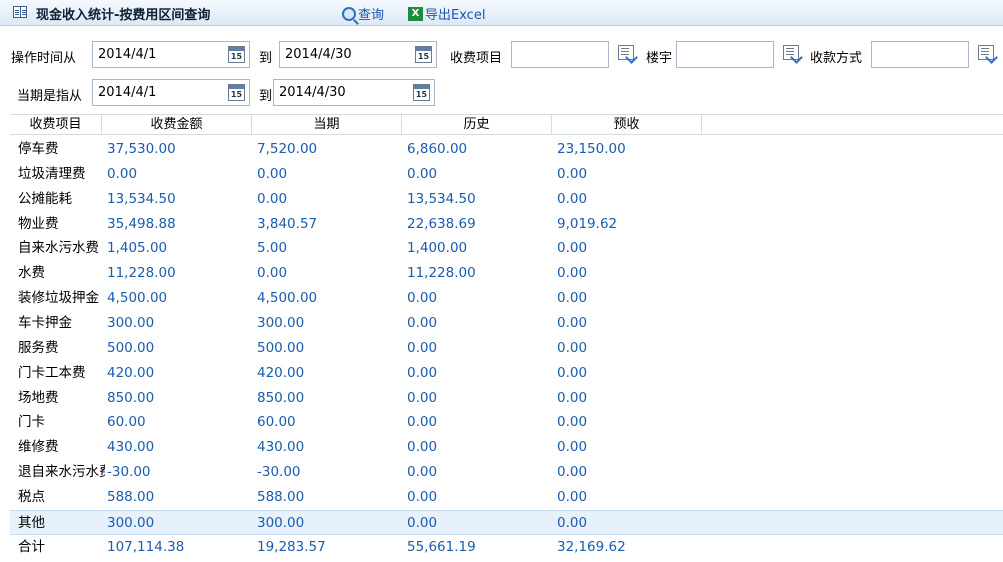  What do you see at coordinates (266, 96) in the screenshot?
I see `period-to-label: 到` at bounding box center [266, 96].